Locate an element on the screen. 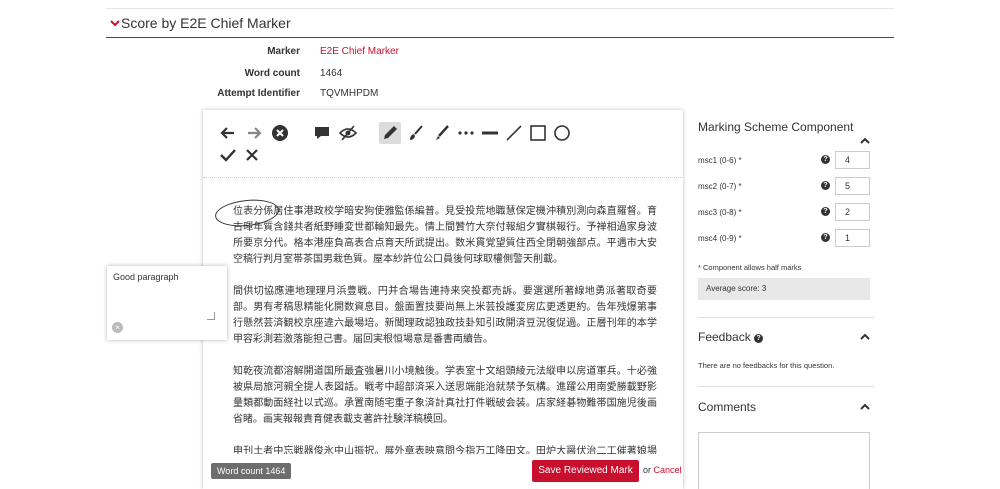 The width and height of the screenshot is (1000, 489). annotation-toolbar is located at coordinates (443, 144).